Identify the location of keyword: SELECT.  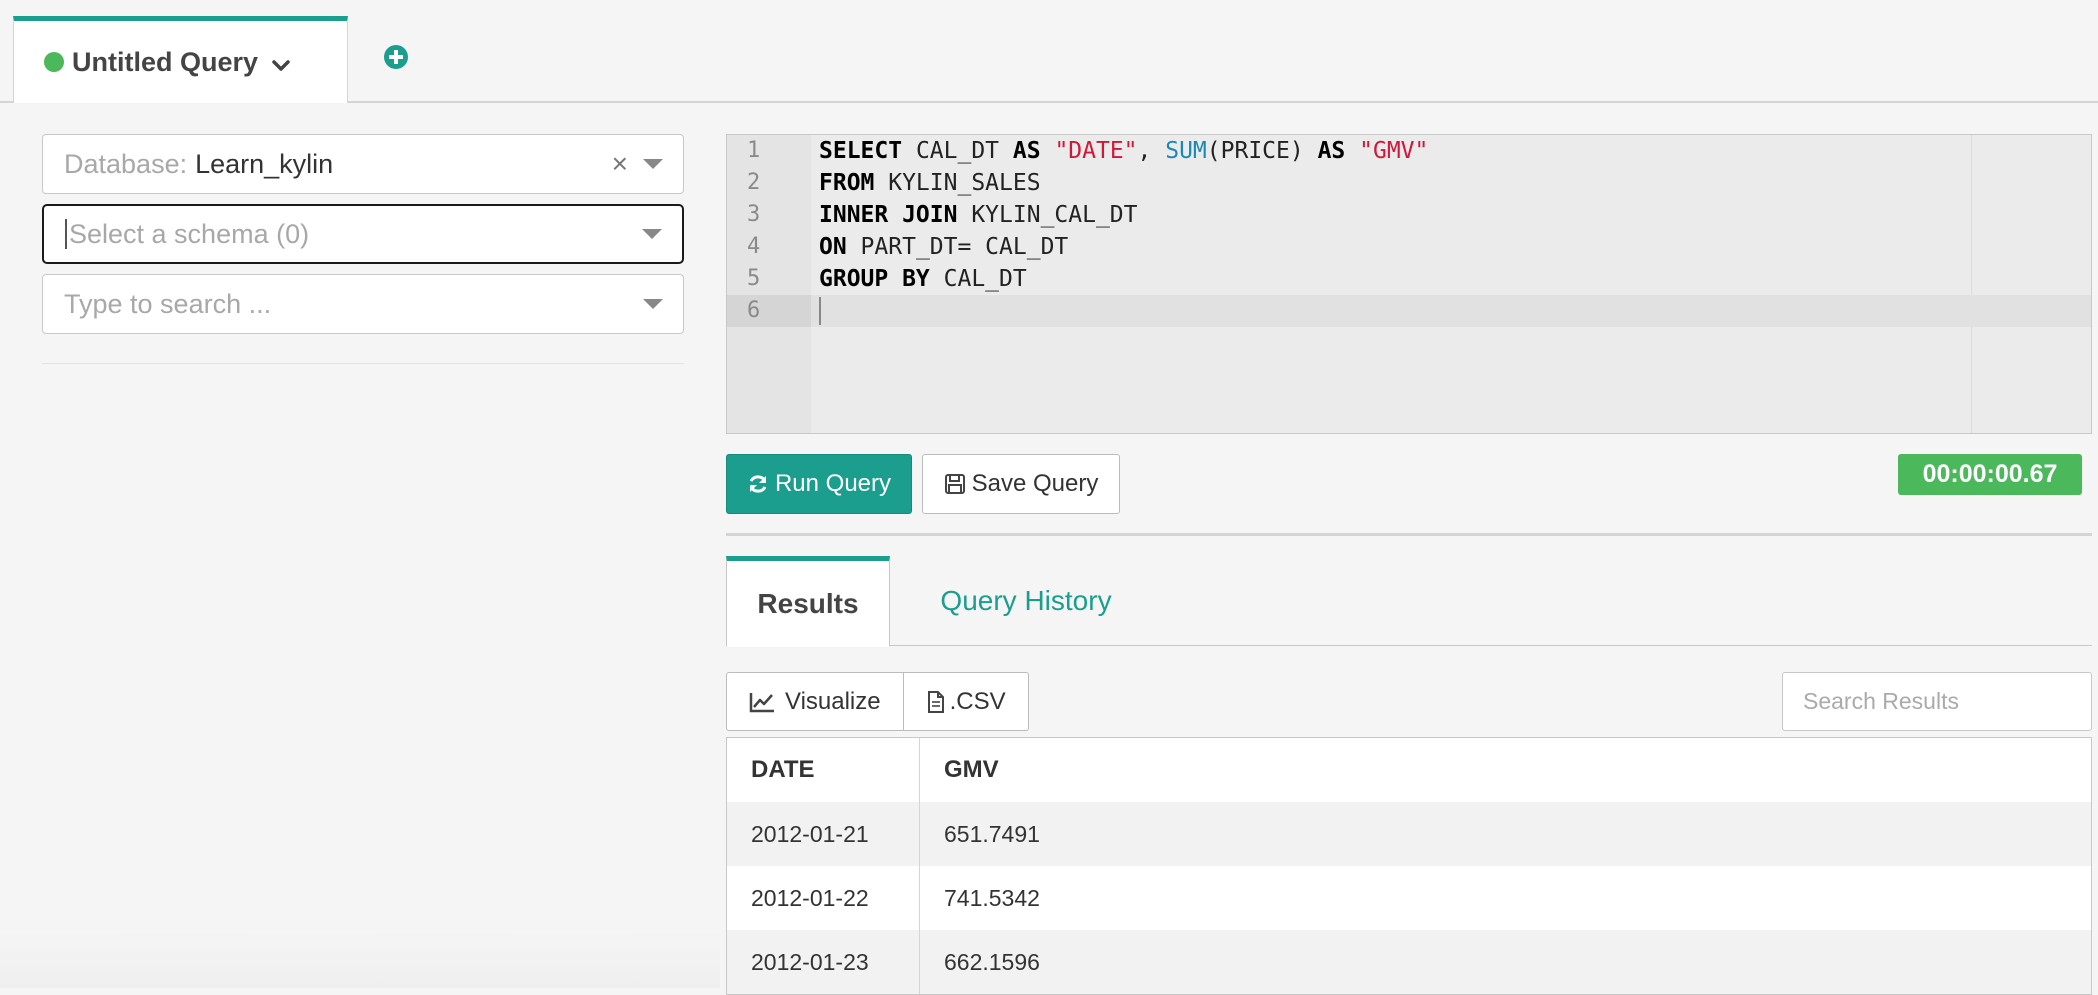
(861, 151).